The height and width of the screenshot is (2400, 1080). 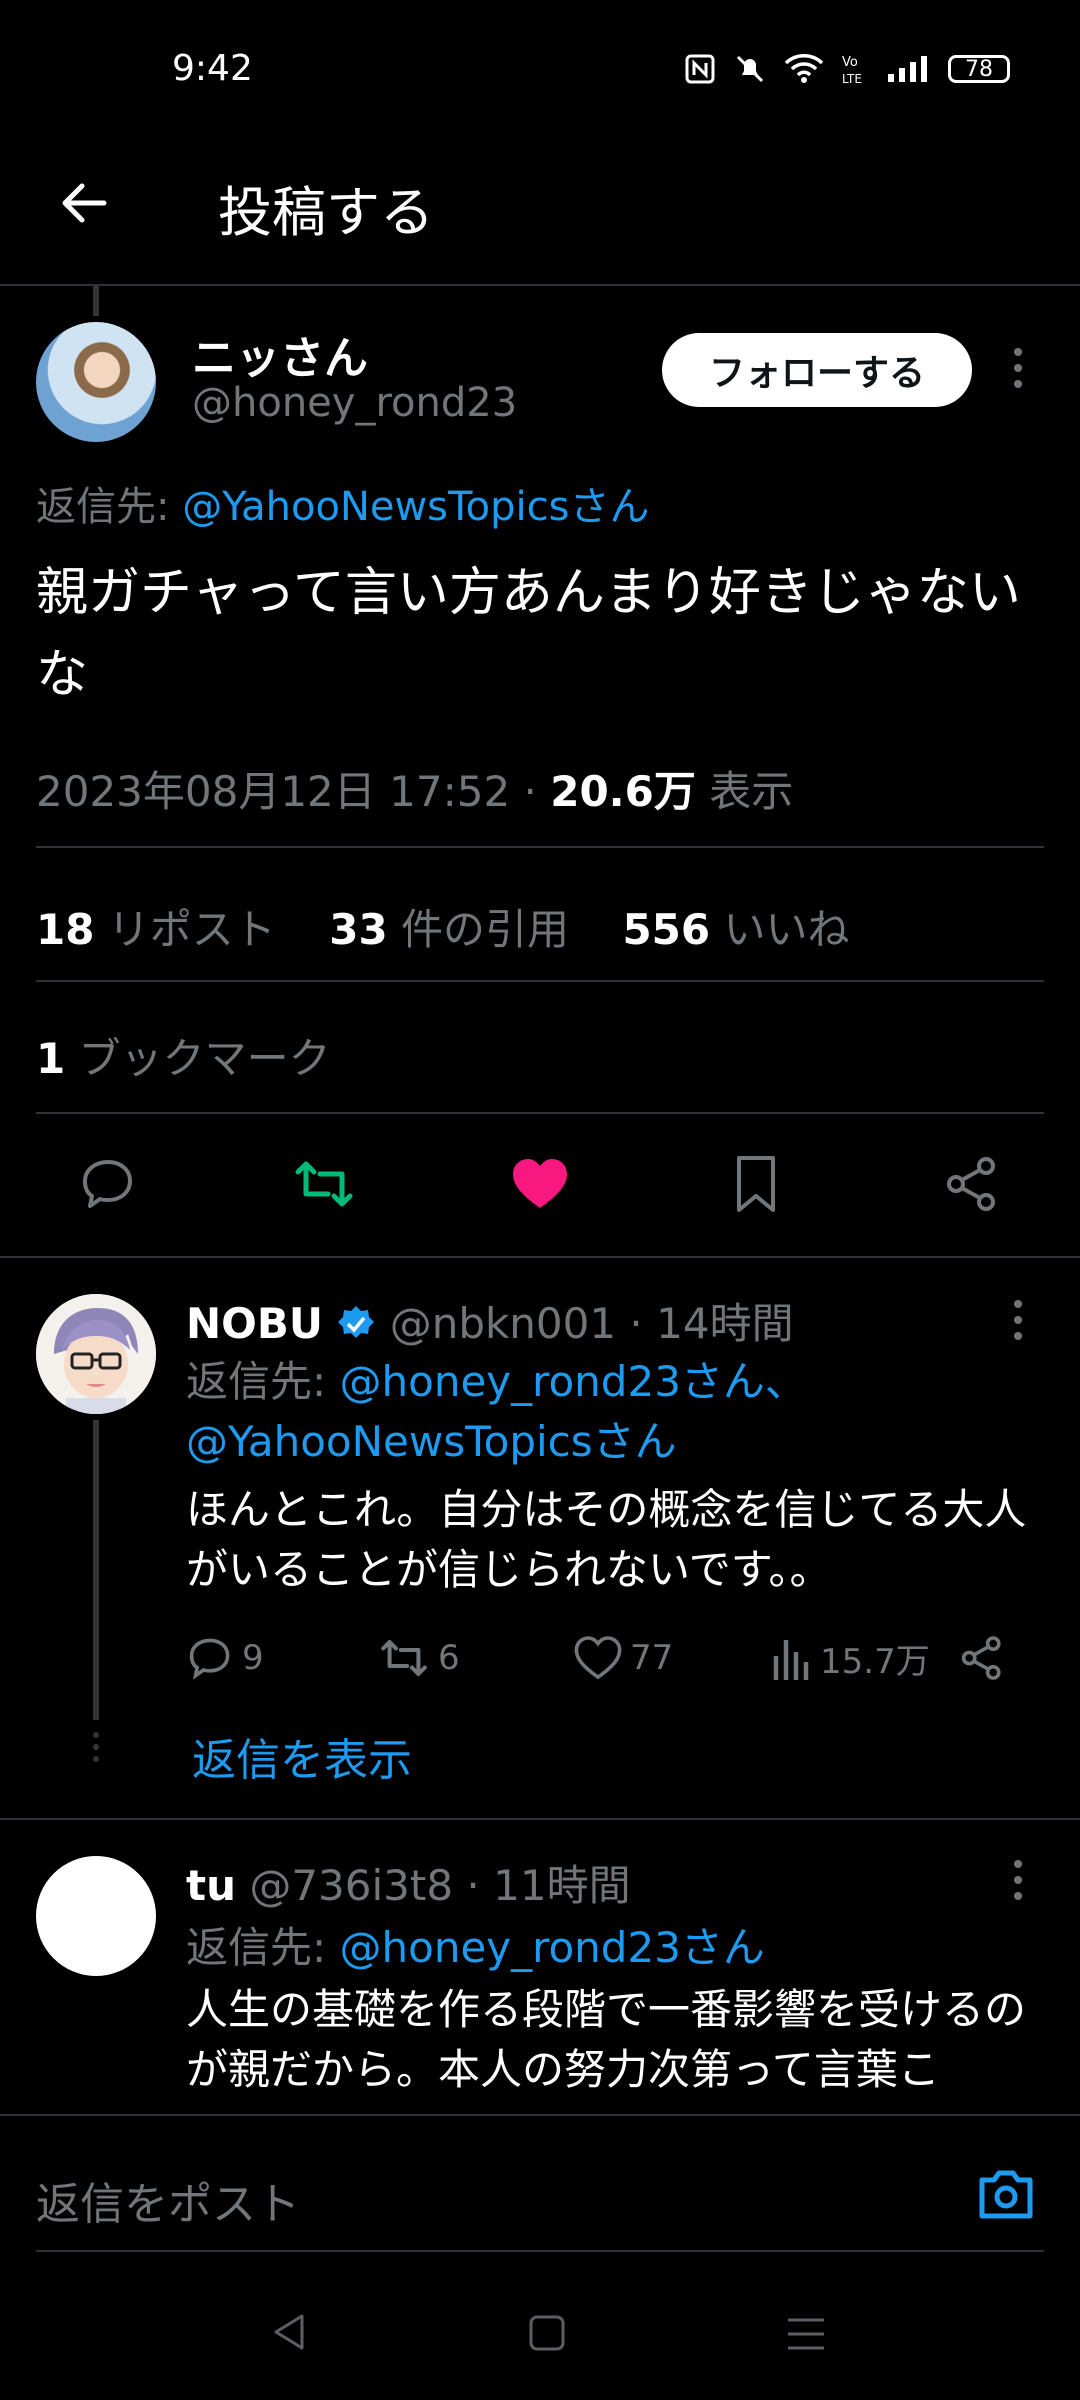 What do you see at coordinates (354, 403) in the screenshot?
I see `author-handle: @honey_rond23` at bounding box center [354, 403].